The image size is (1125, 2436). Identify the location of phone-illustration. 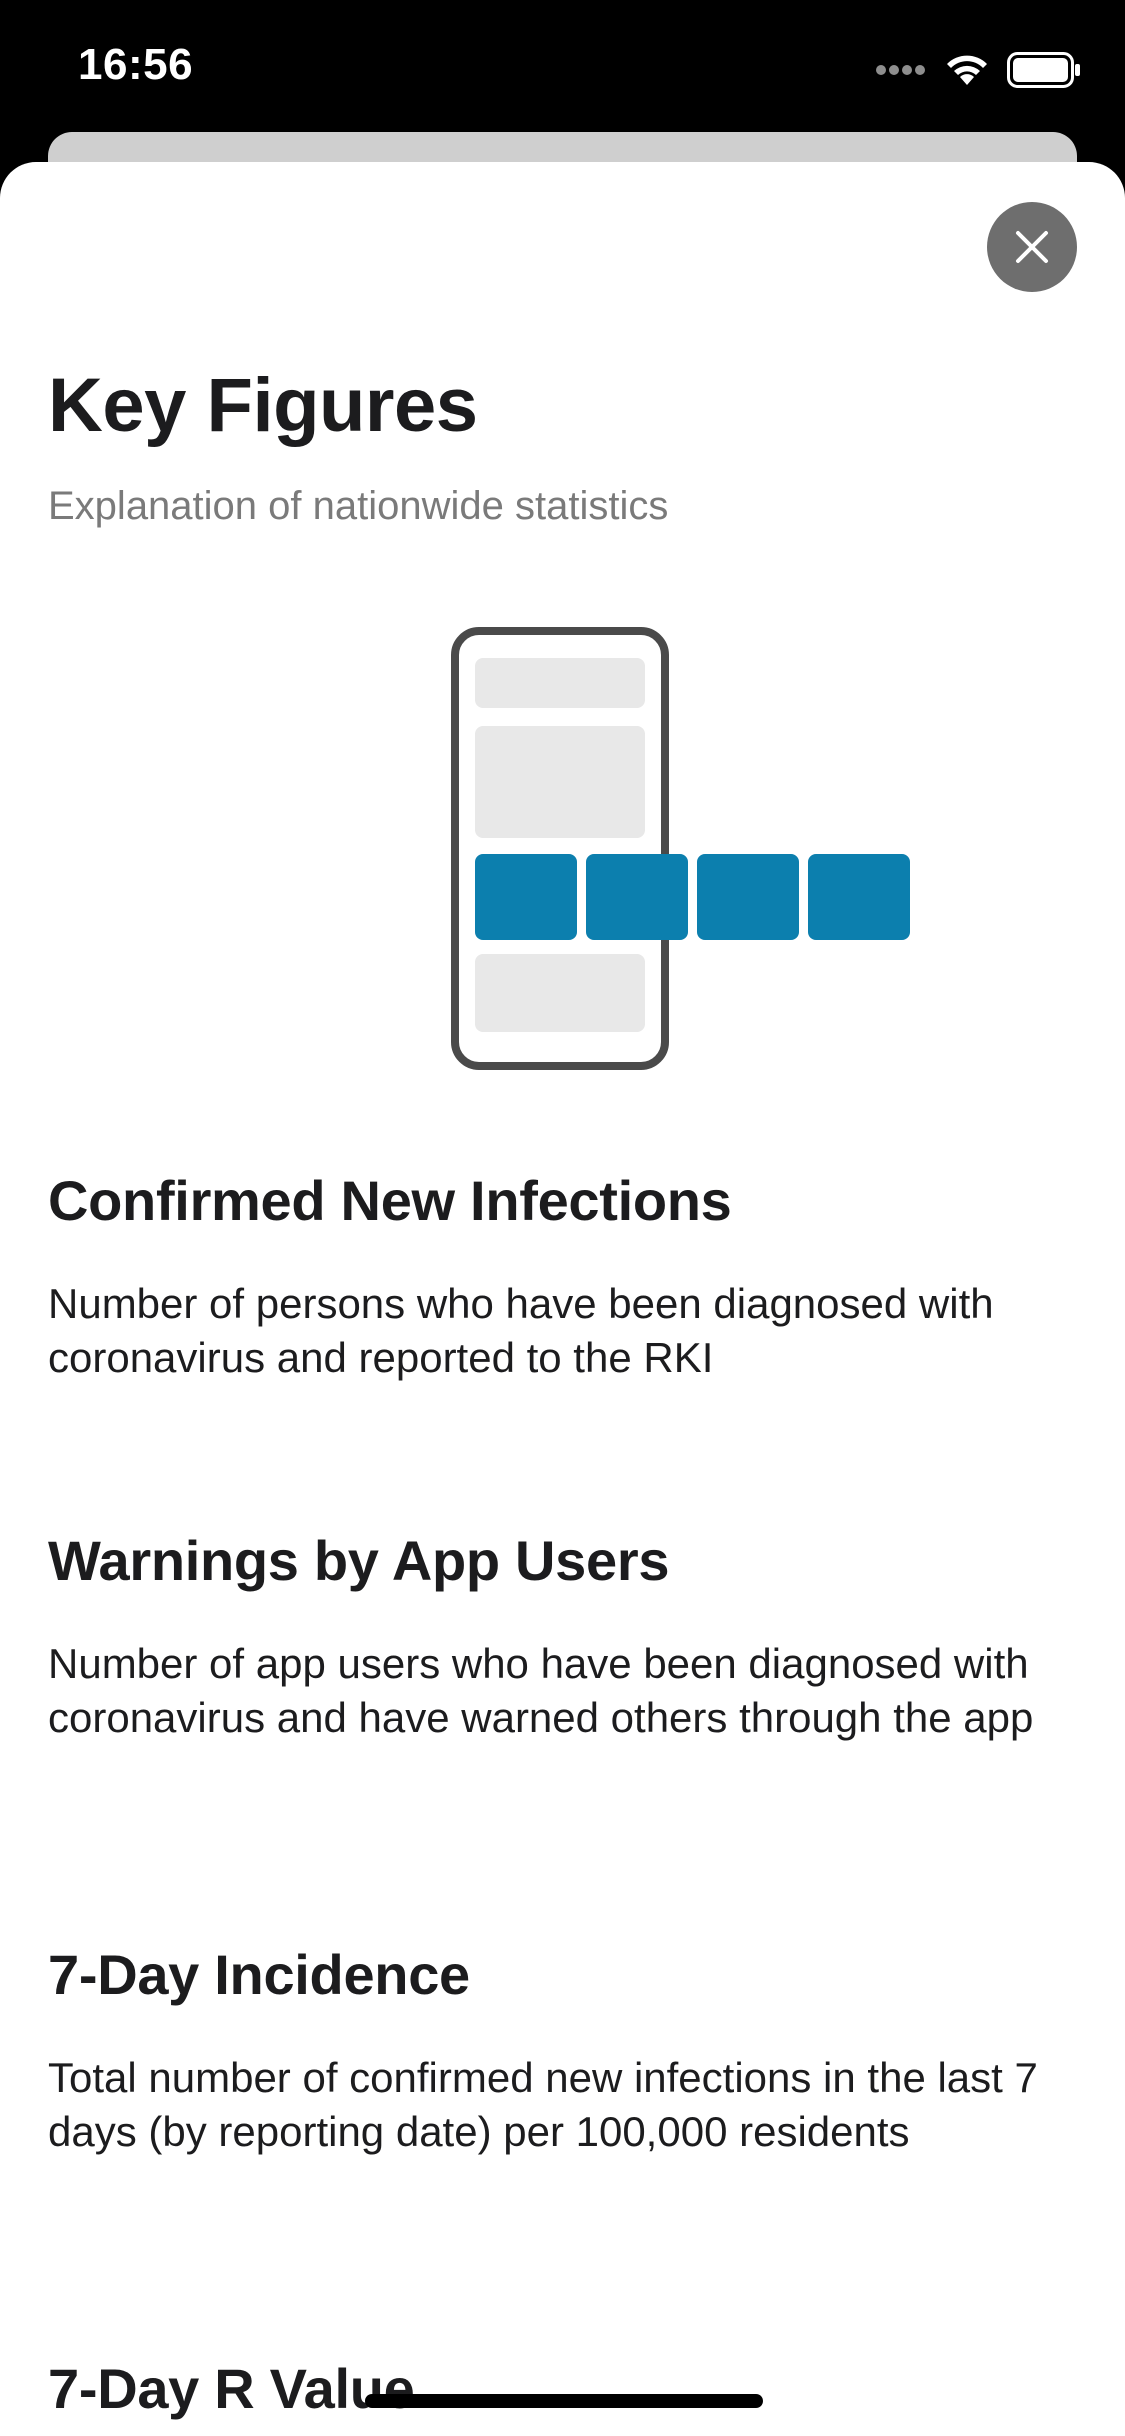
(685, 851).